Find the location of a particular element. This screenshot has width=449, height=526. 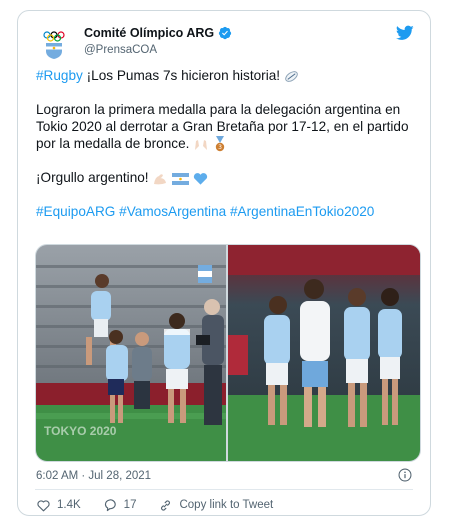

copy-link-button: Copy link to Tweet is located at coordinates (215, 505).